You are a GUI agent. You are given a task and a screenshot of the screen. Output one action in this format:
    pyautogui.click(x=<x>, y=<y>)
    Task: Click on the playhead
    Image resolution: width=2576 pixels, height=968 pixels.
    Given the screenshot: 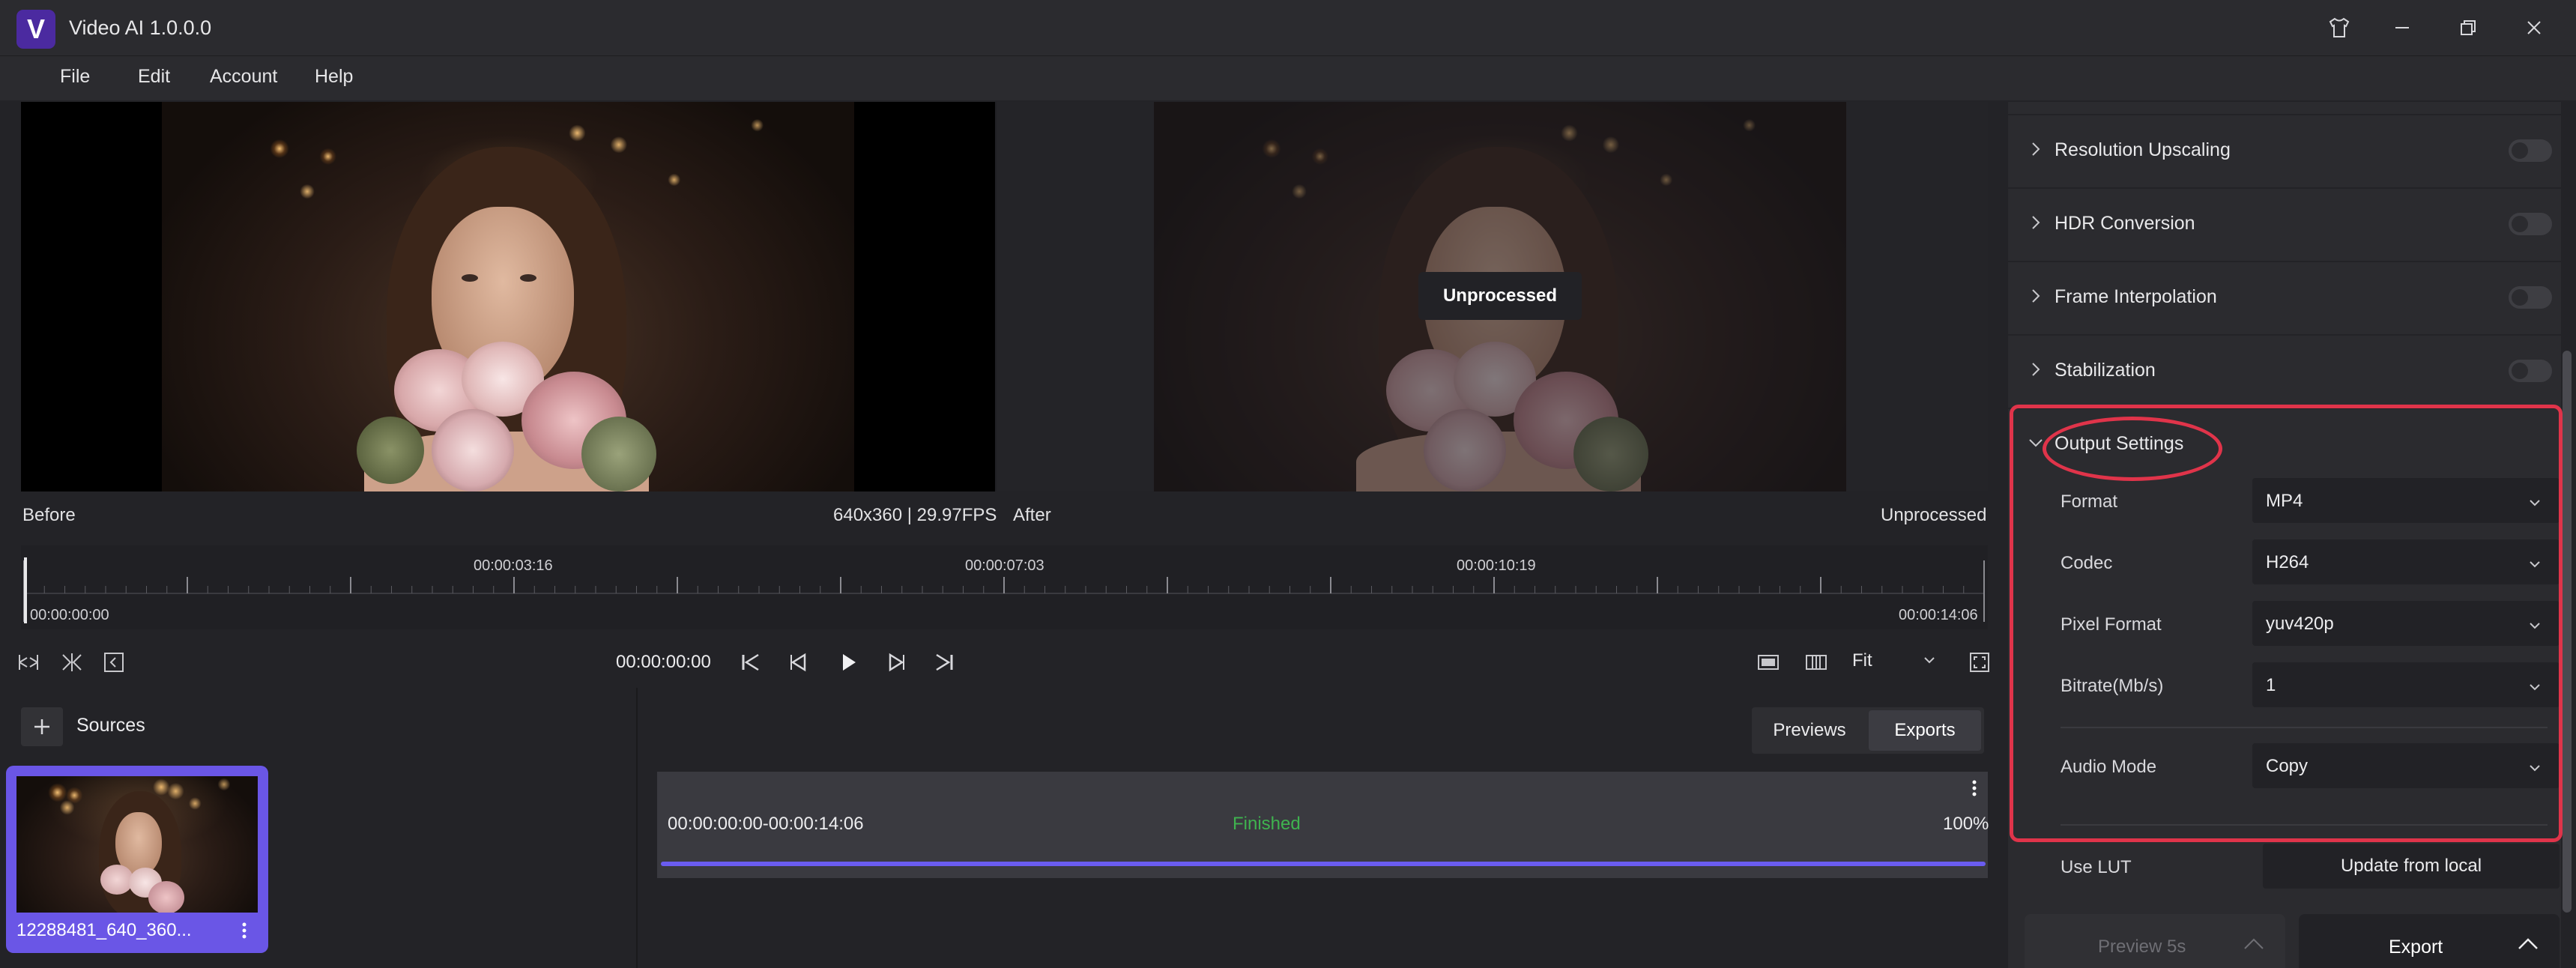 What is the action you would take?
    pyautogui.click(x=25, y=590)
    